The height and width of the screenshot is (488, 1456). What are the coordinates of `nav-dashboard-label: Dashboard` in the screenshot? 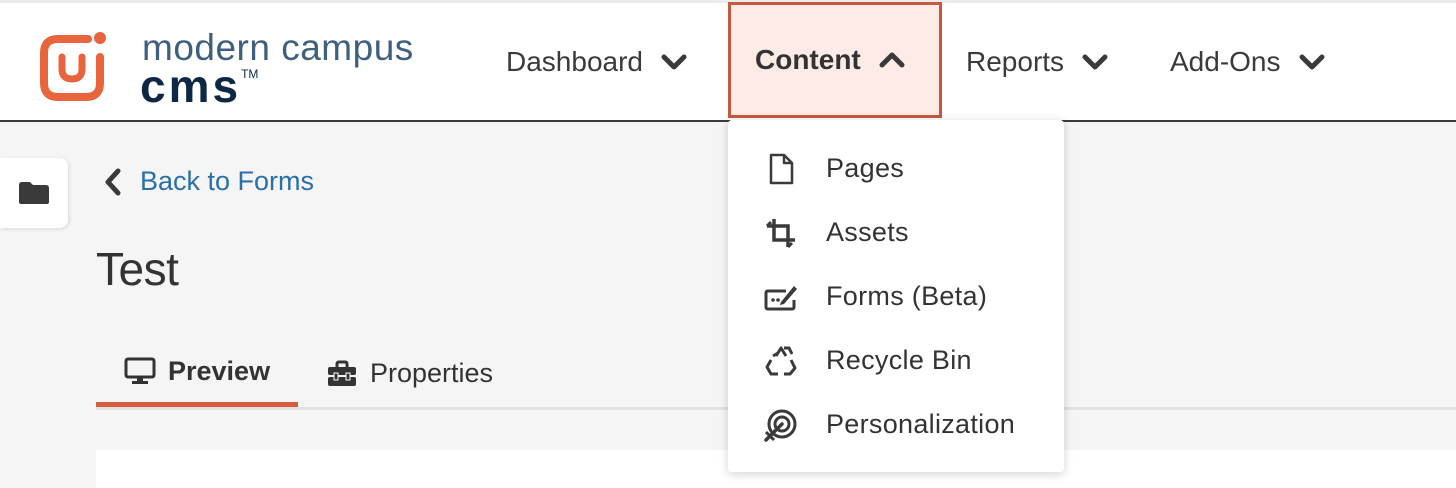 It's located at (574, 61).